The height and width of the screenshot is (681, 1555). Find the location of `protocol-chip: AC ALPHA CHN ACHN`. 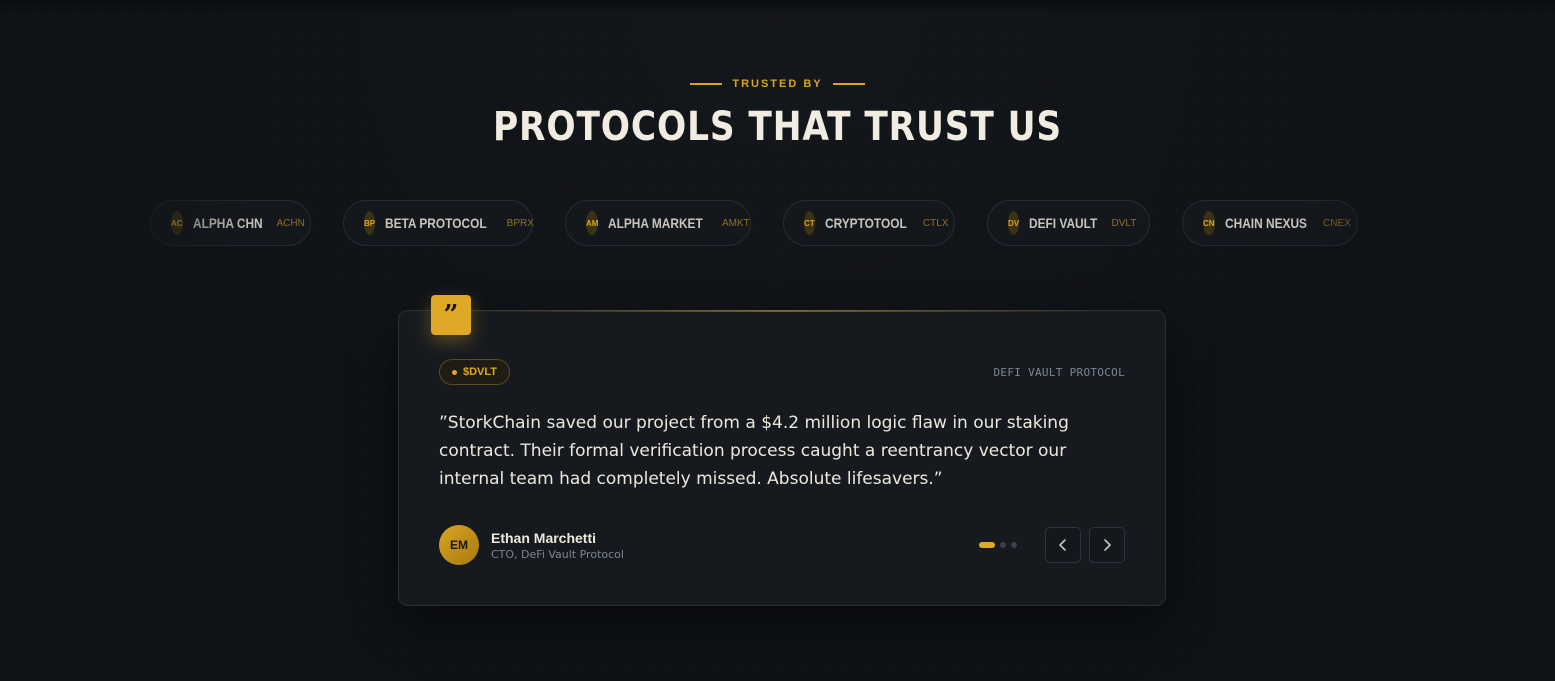

protocol-chip: AC ALPHA CHN ACHN is located at coordinates (230, 223).